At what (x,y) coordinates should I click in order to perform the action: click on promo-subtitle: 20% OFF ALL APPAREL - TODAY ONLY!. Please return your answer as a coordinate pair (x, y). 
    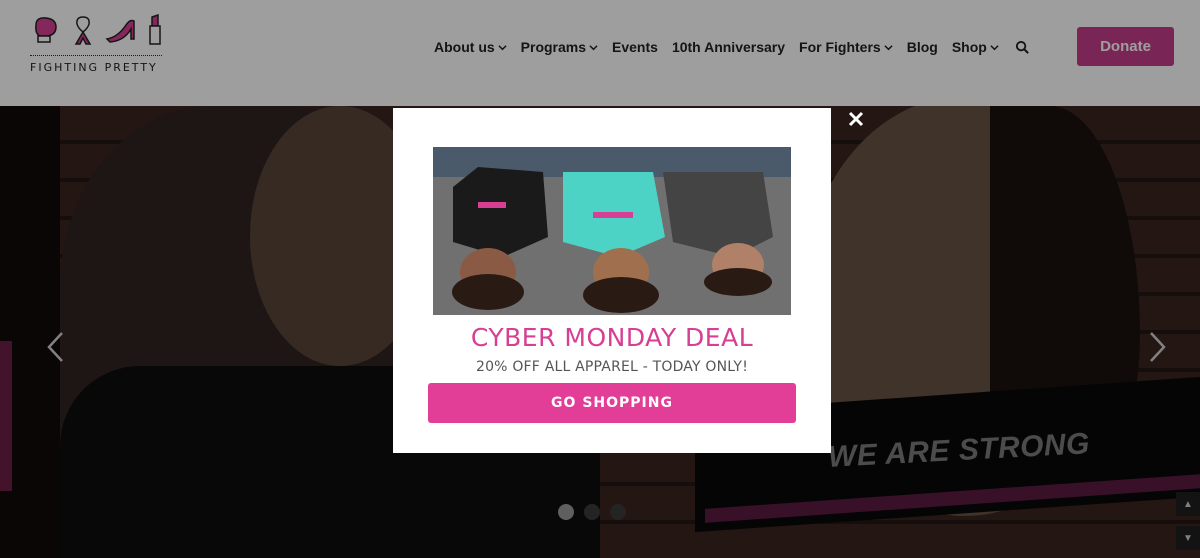
    Looking at the image, I should click on (612, 367).